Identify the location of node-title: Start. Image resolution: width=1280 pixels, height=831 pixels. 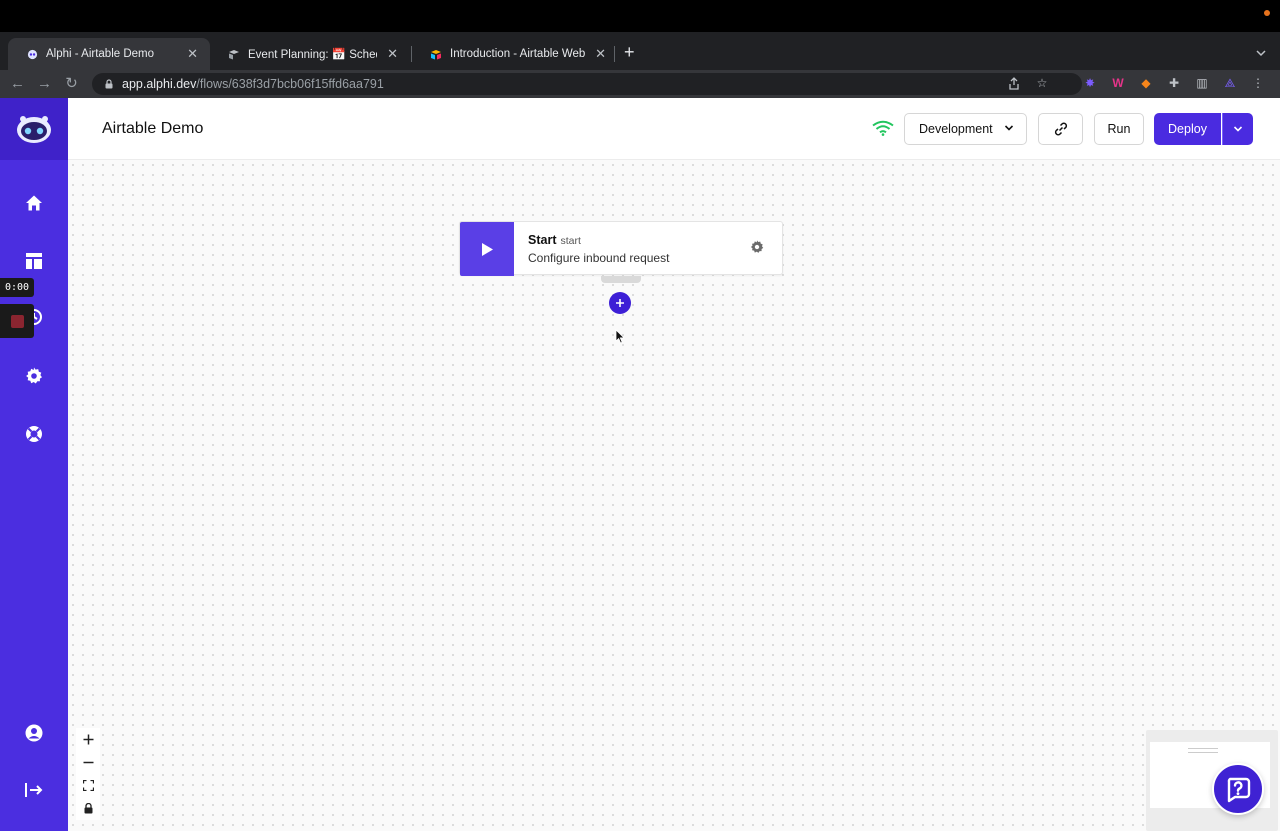
(542, 240).